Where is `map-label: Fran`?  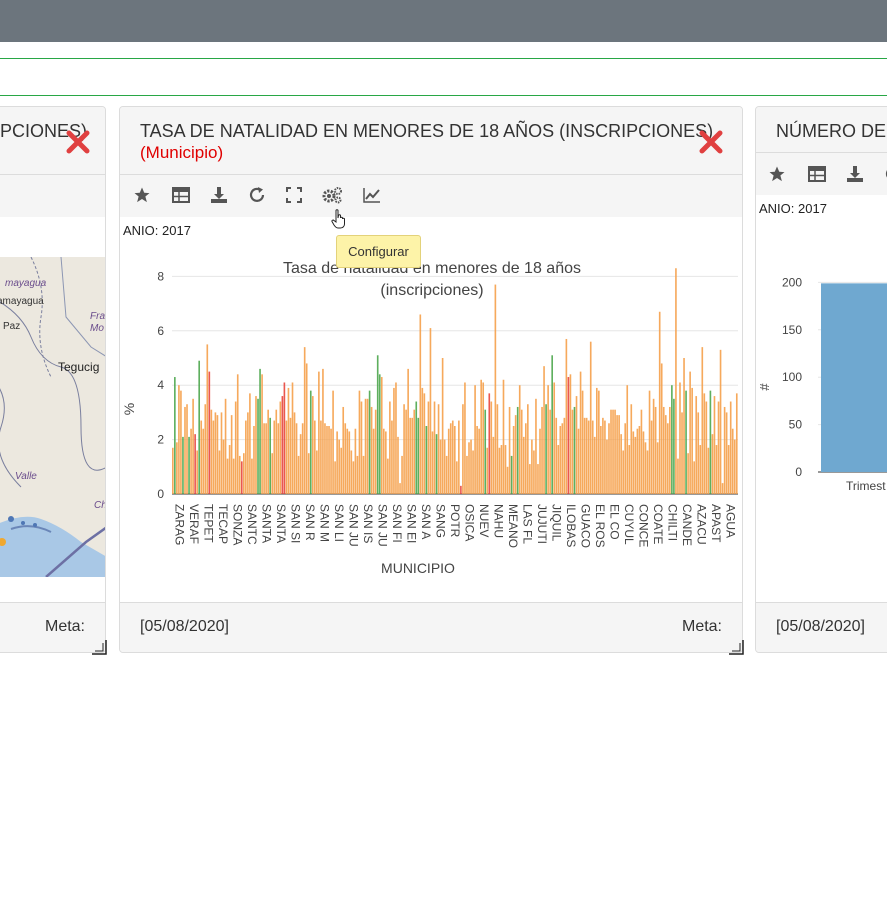
map-label: Fran is located at coordinates (97, 316).